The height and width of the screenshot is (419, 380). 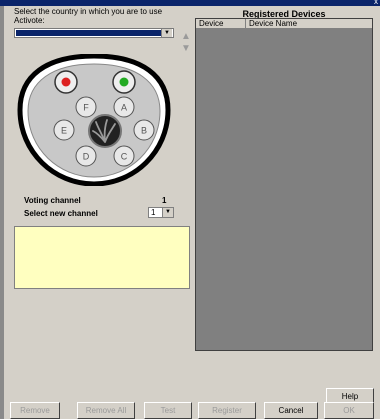 I want to click on message-area, so click(x=102, y=257).